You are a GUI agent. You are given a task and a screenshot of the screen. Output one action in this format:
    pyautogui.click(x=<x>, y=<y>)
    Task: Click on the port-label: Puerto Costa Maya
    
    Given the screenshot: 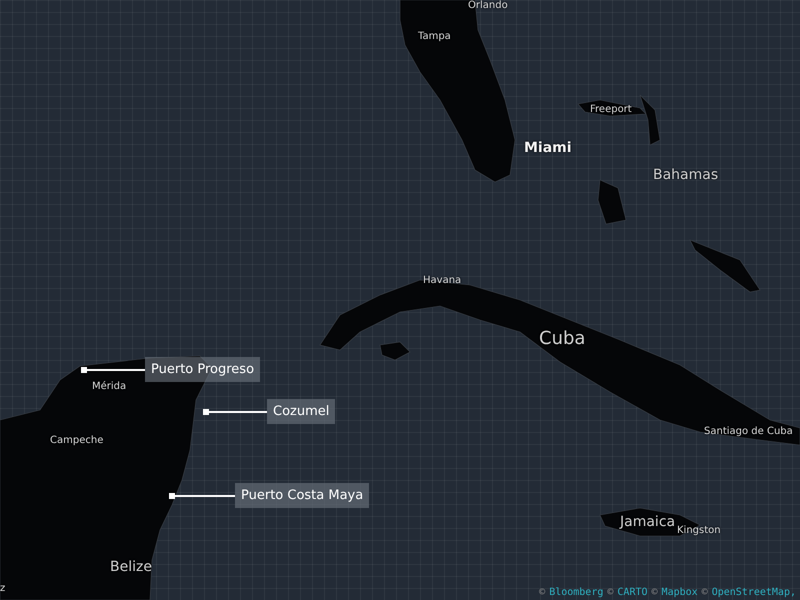 What is the action you would take?
    pyautogui.click(x=302, y=495)
    